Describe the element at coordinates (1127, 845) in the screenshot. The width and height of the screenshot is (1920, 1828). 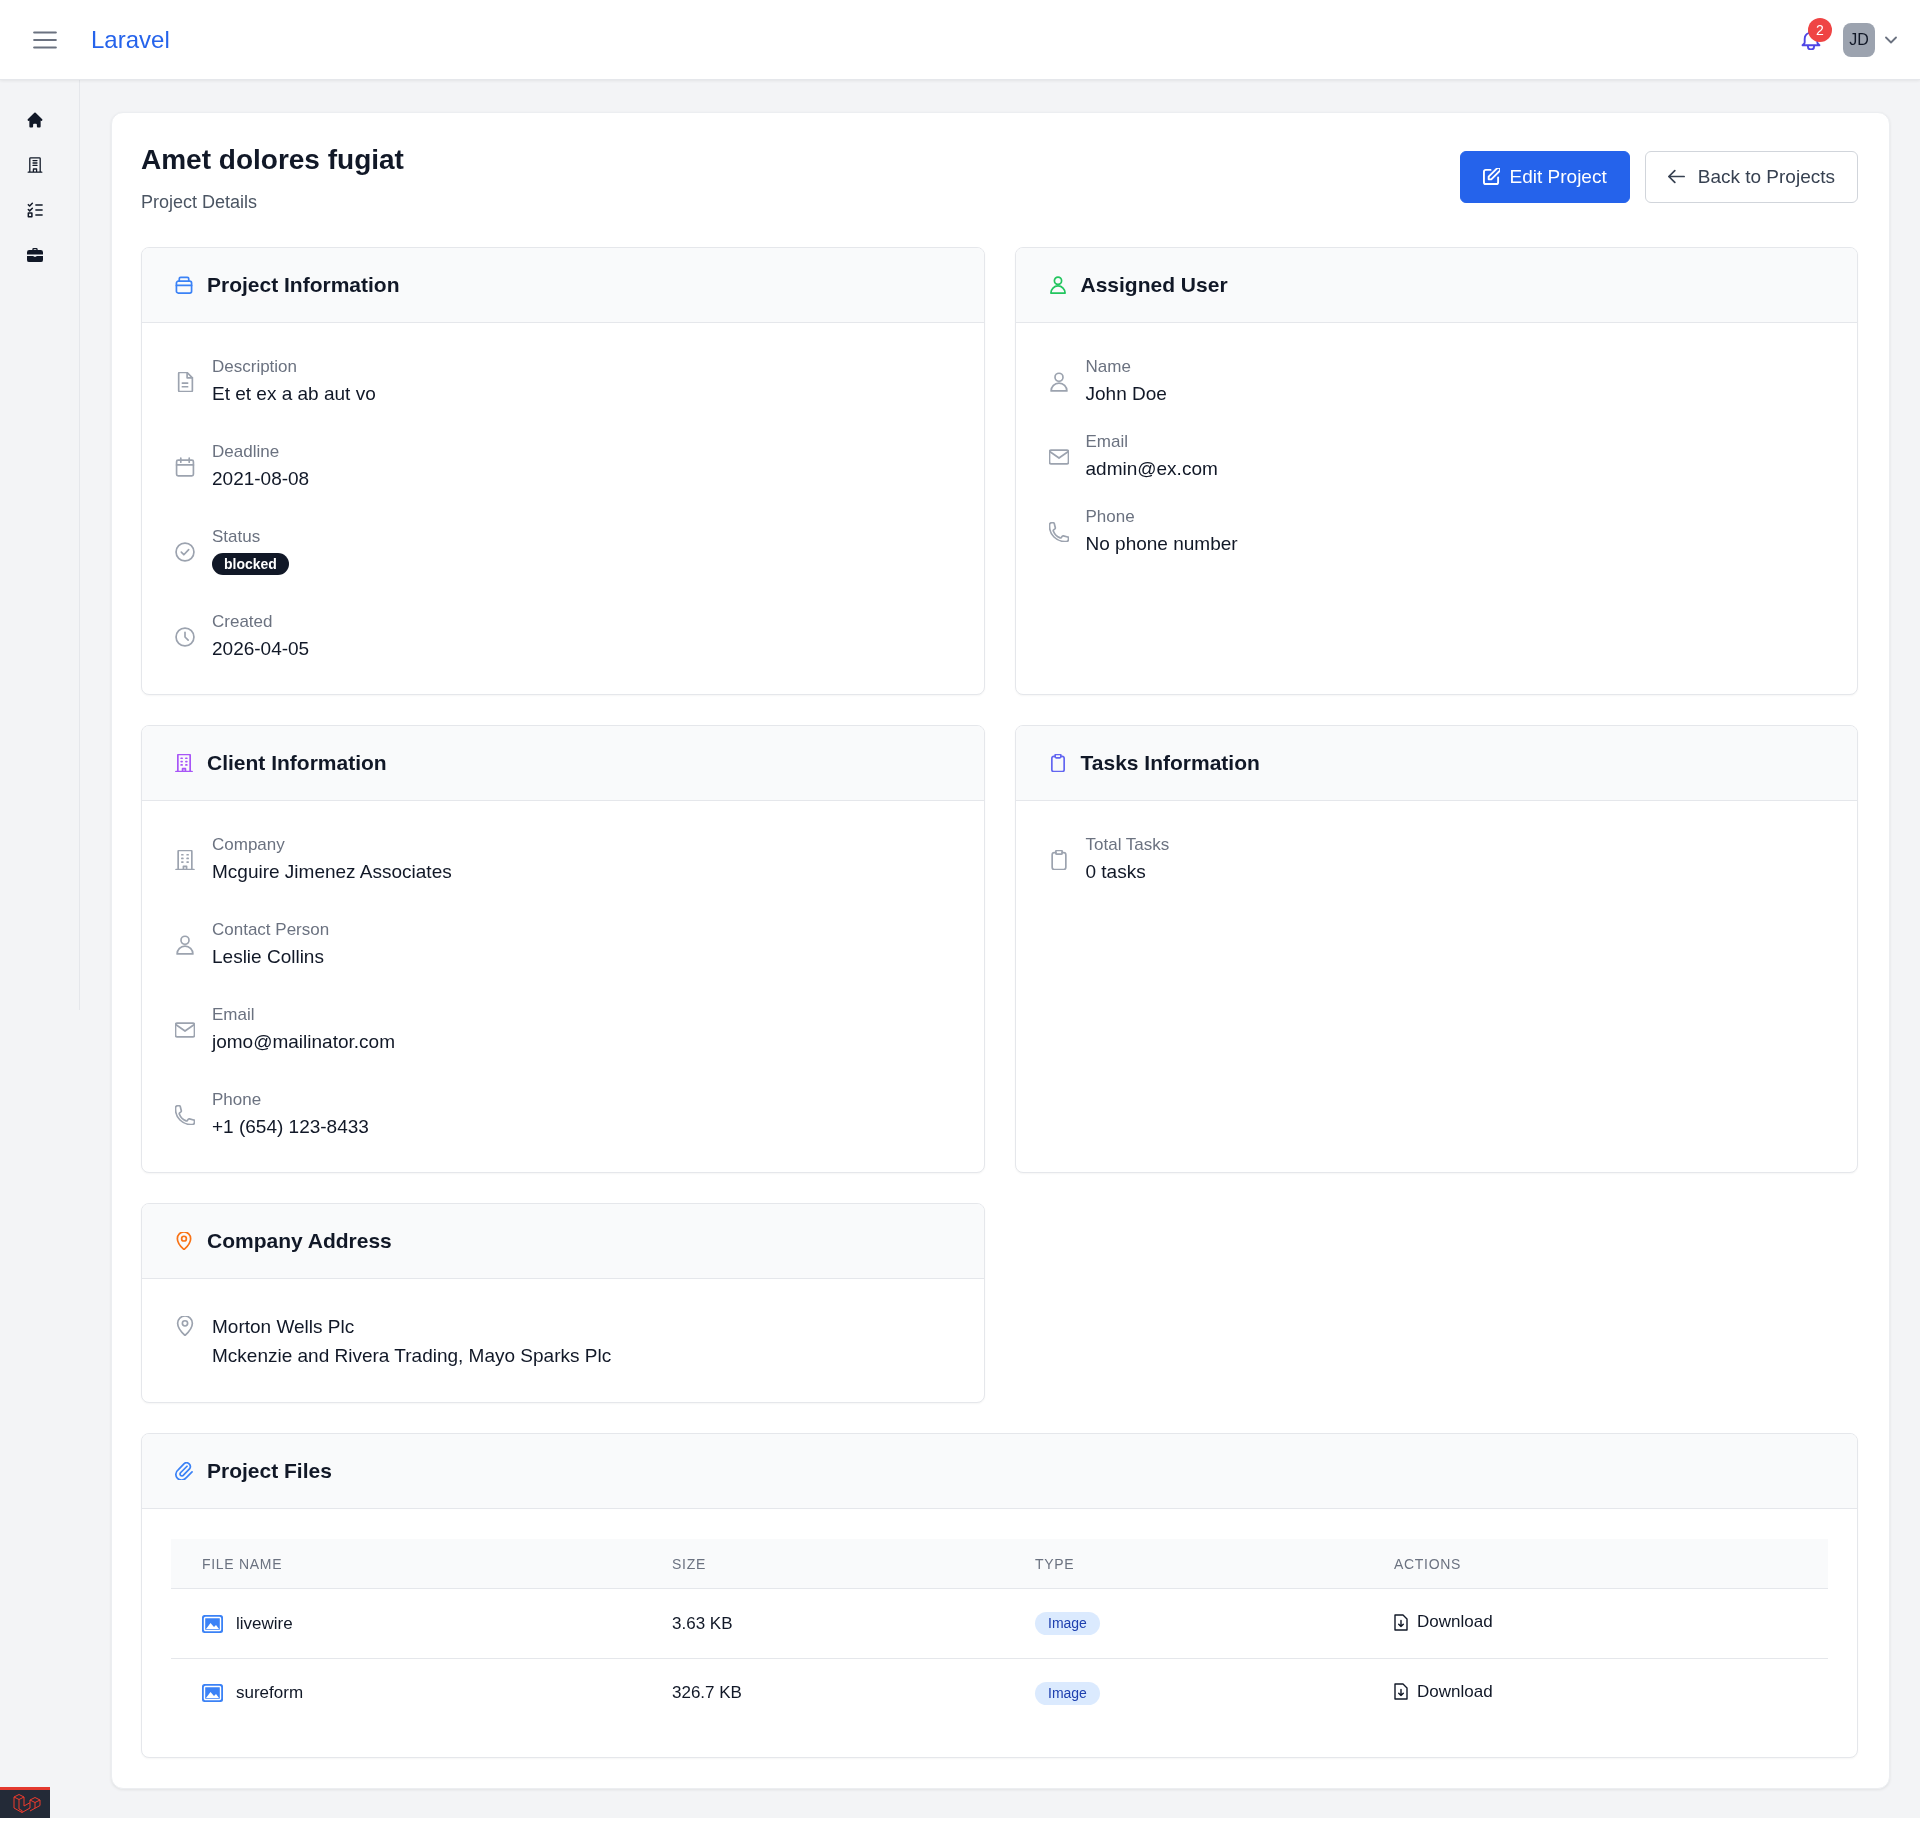
I see `field-label: Total Tasks` at that location.